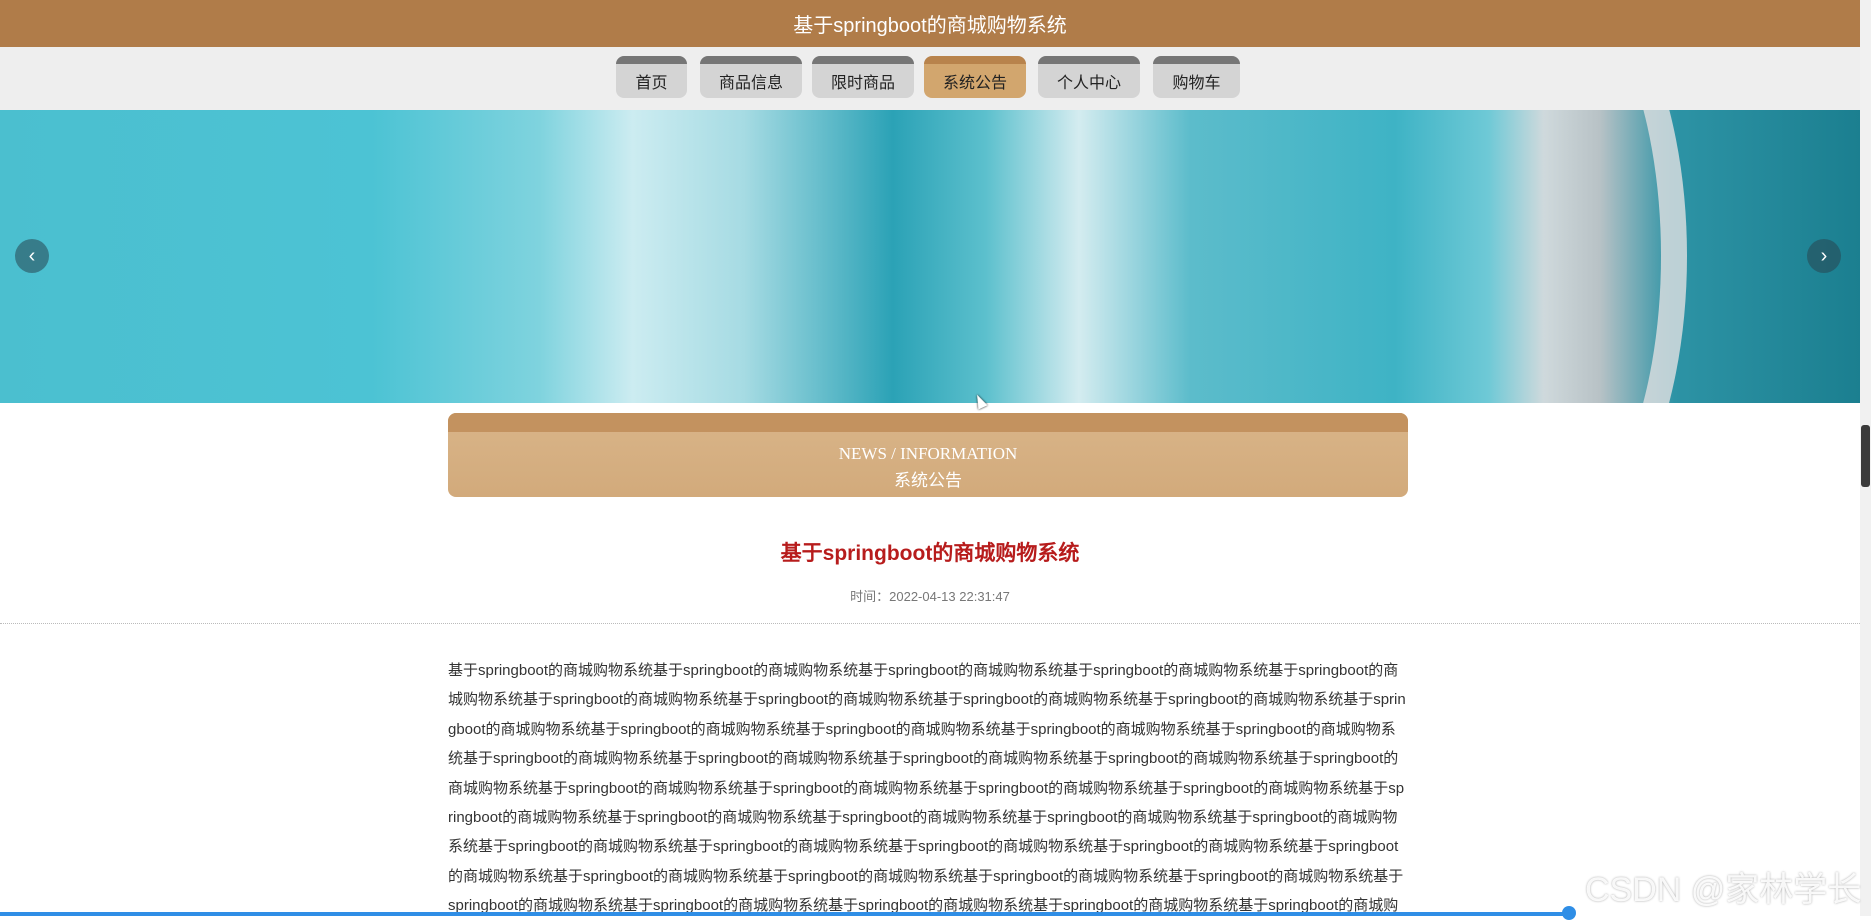 Image resolution: width=1871 pixels, height=920 pixels. I want to click on chevron-right-icon: ›, so click(1824, 256).